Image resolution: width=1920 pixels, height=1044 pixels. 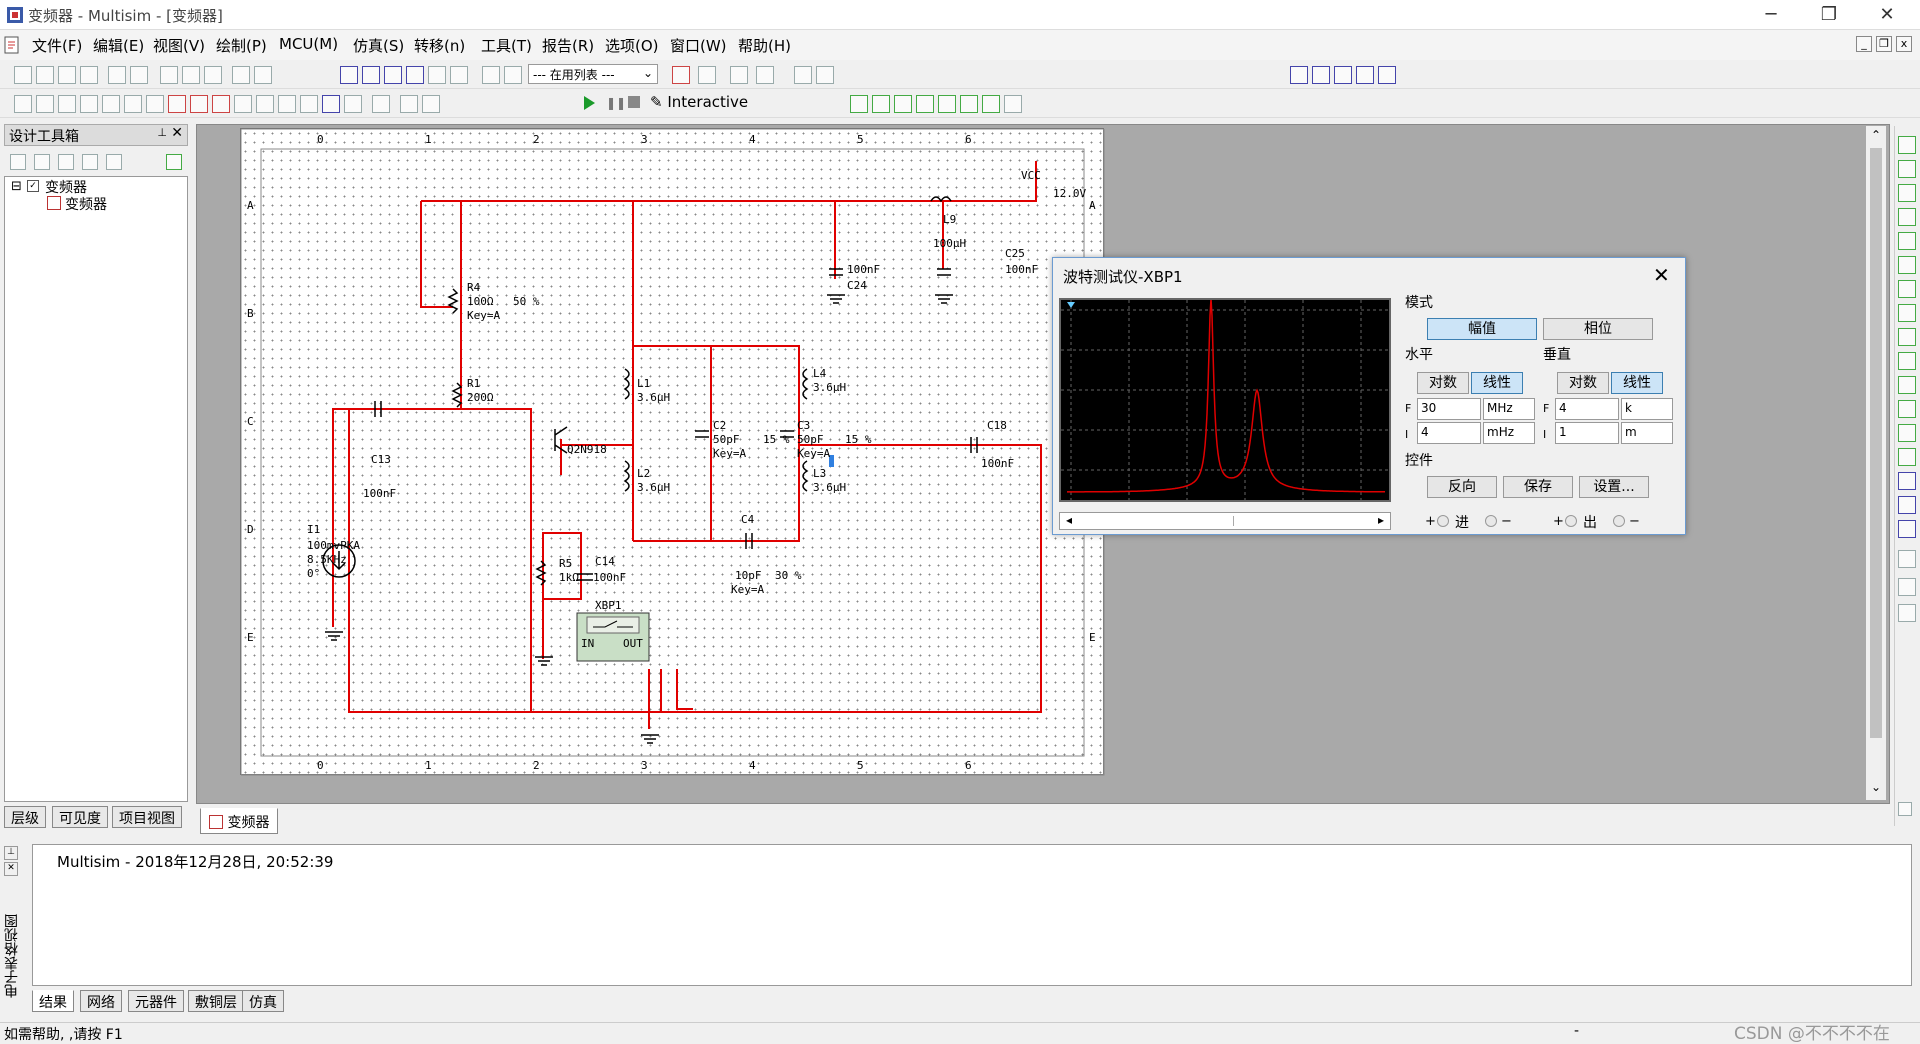 What do you see at coordinates (437, 75) in the screenshot?
I see `grapher-icon` at bounding box center [437, 75].